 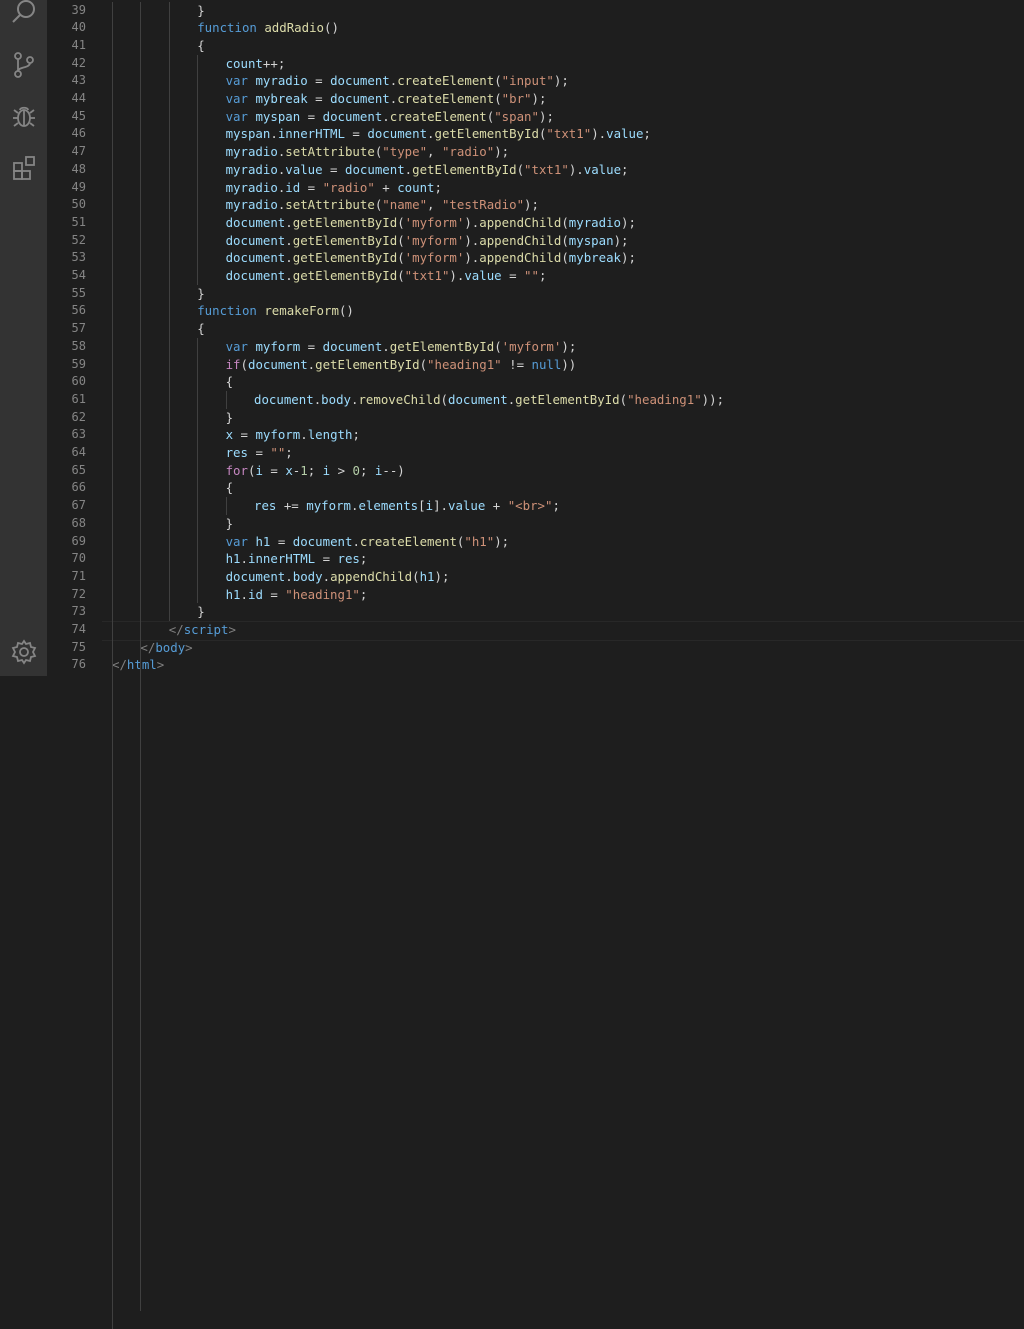 What do you see at coordinates (66, 81) in the screenshot?
I see `line-number: 43` at bounding box center [66, 81].